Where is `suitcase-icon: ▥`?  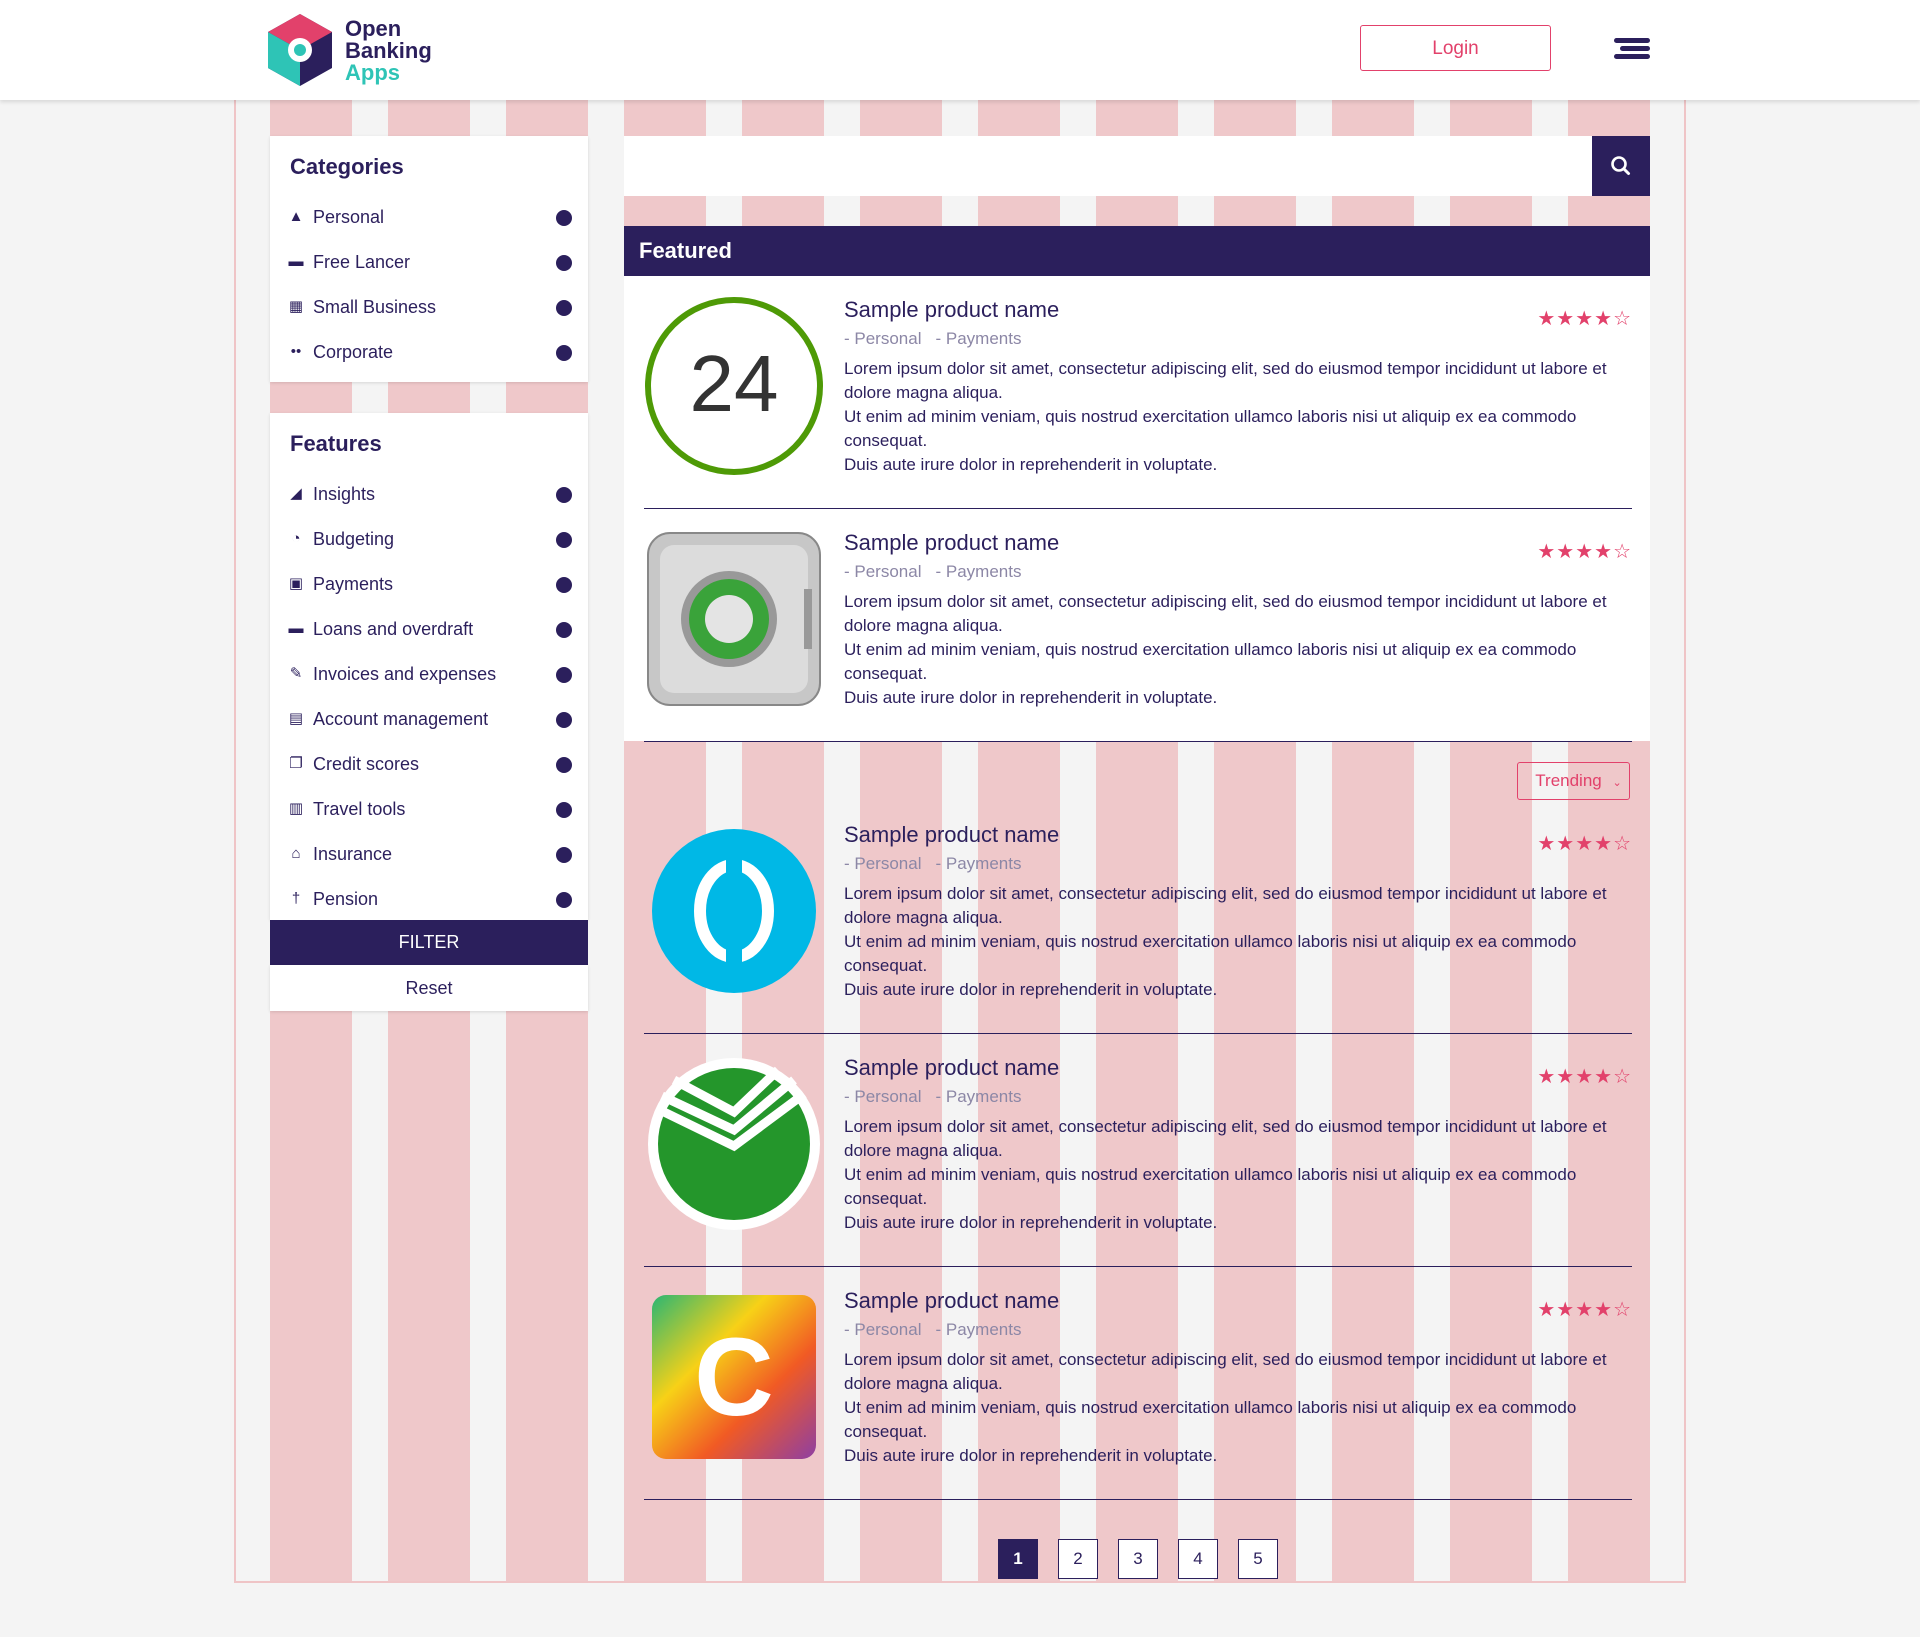 suitcase-icon: ▥ is located at coordinates (296, 808).